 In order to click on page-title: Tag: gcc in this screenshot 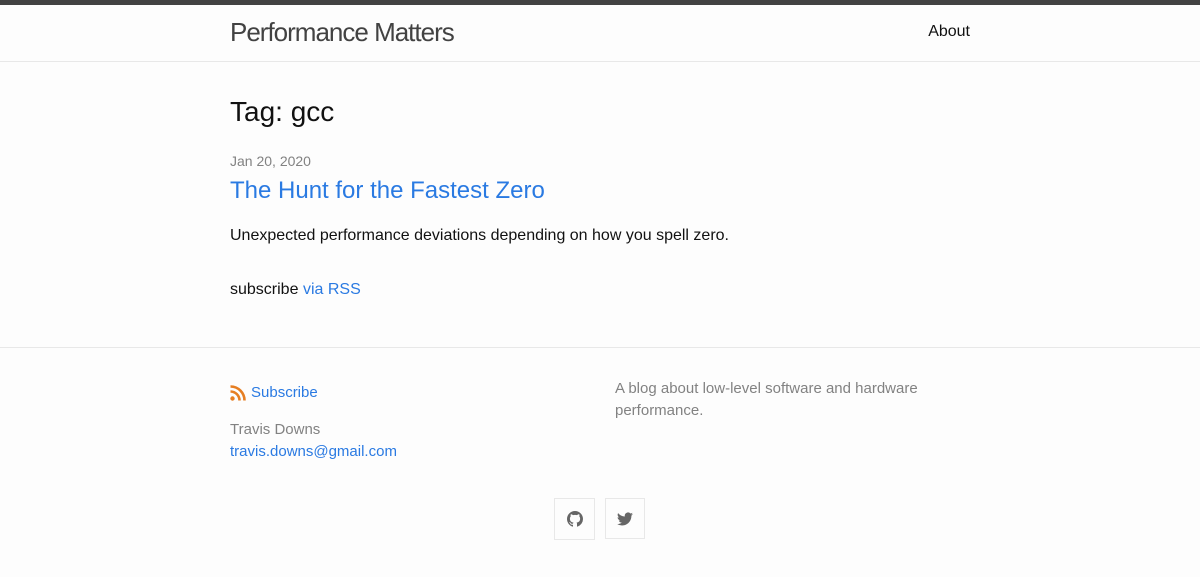, I will do `click(282, 111)`.